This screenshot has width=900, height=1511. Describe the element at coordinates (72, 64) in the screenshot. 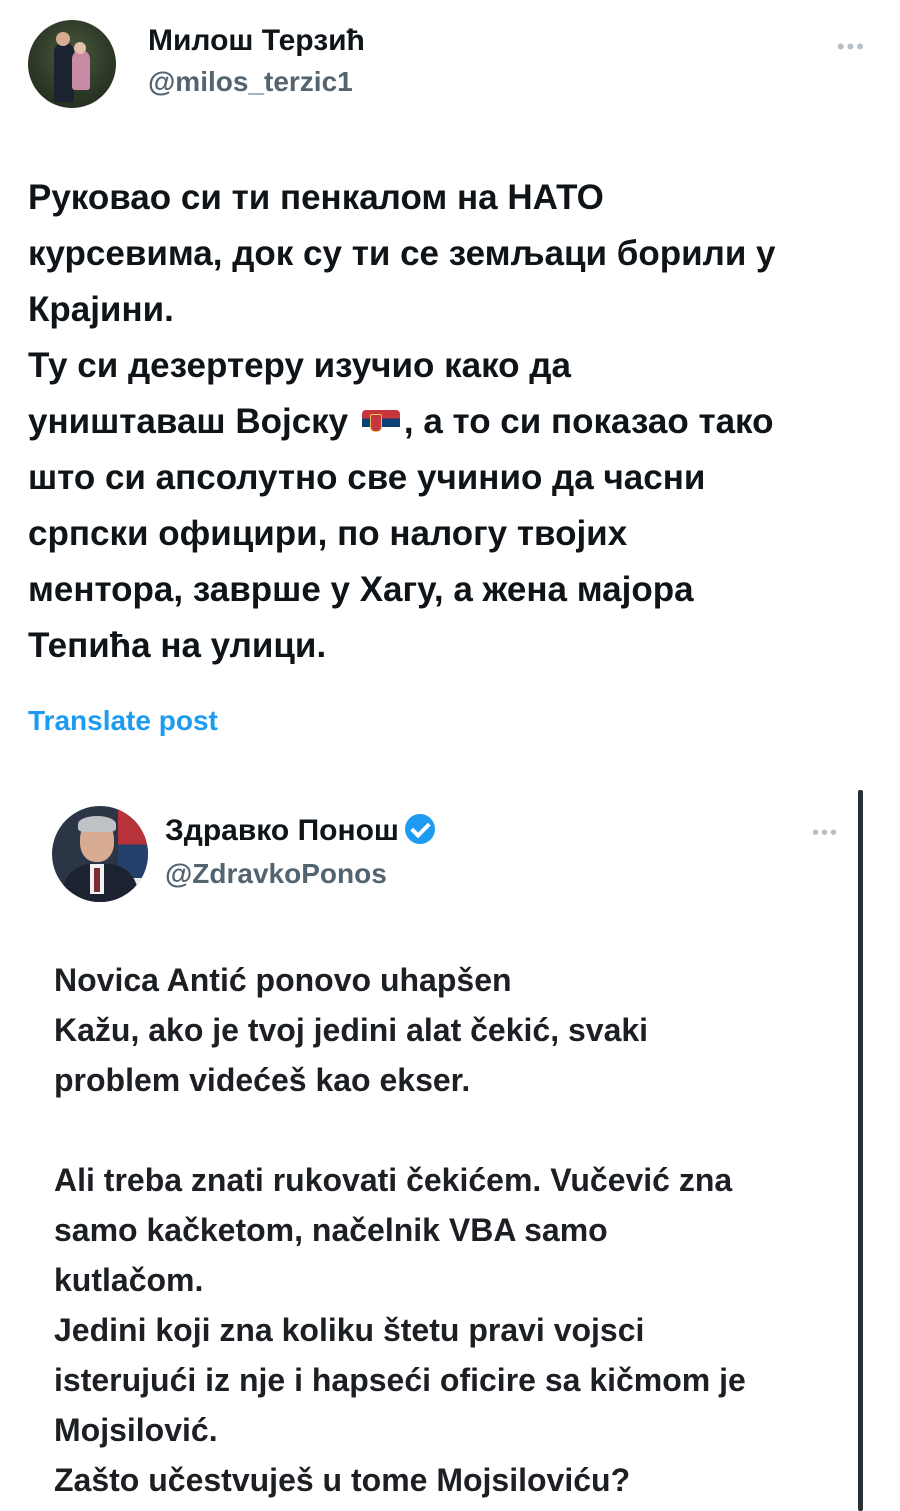

I see `author-avatar` at that location.